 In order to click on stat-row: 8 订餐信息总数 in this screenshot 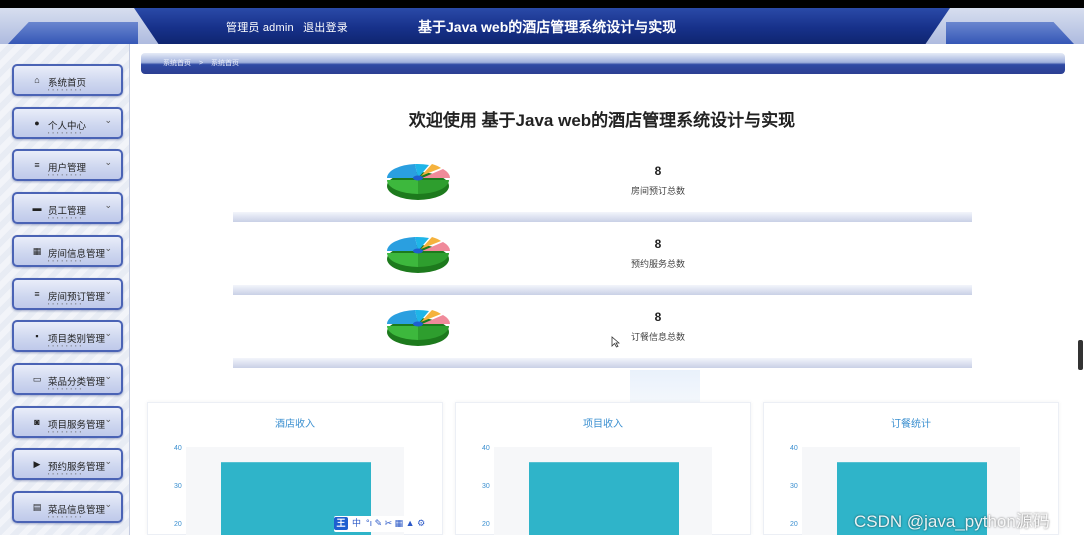, I will do `click(602, 333)`.